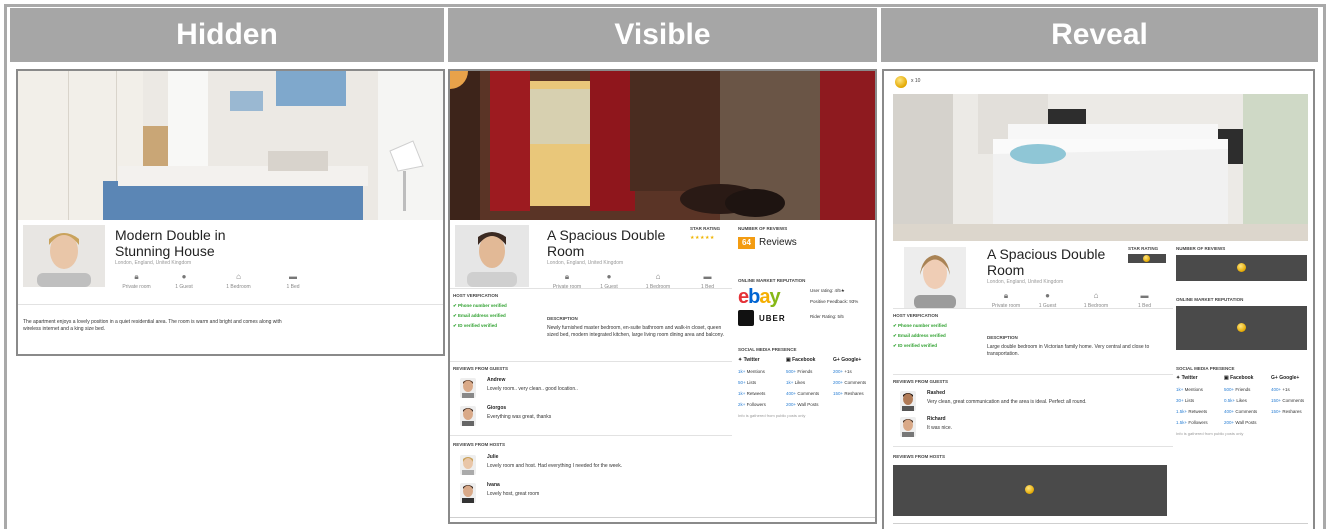 The height and width of the screenshot is (529, 1330). Describe the element at coordinates (702, 238) in the screenshot. I see `star-rating: ★★★★★` at that location.